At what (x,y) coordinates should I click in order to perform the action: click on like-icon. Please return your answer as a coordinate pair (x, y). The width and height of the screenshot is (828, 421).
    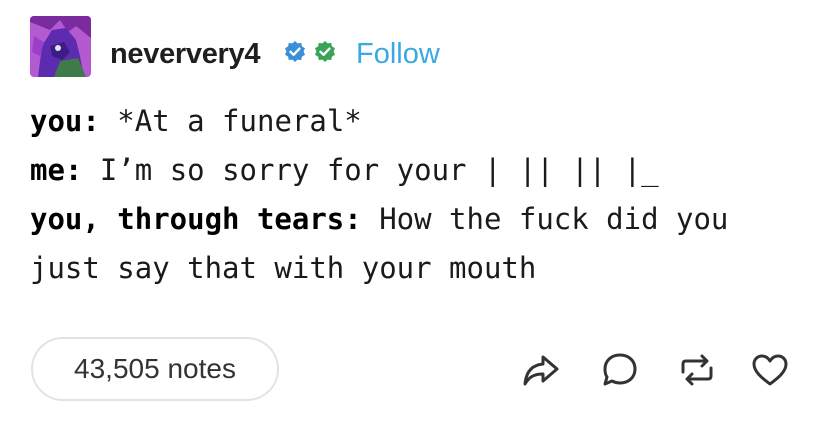
    Looking at the image, I should click on (770, 370).